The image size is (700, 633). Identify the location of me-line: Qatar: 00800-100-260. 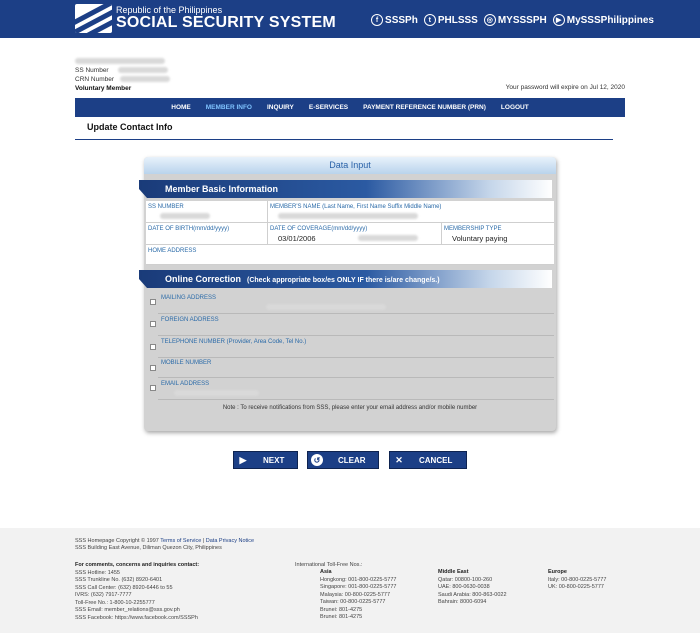
(465, 579).